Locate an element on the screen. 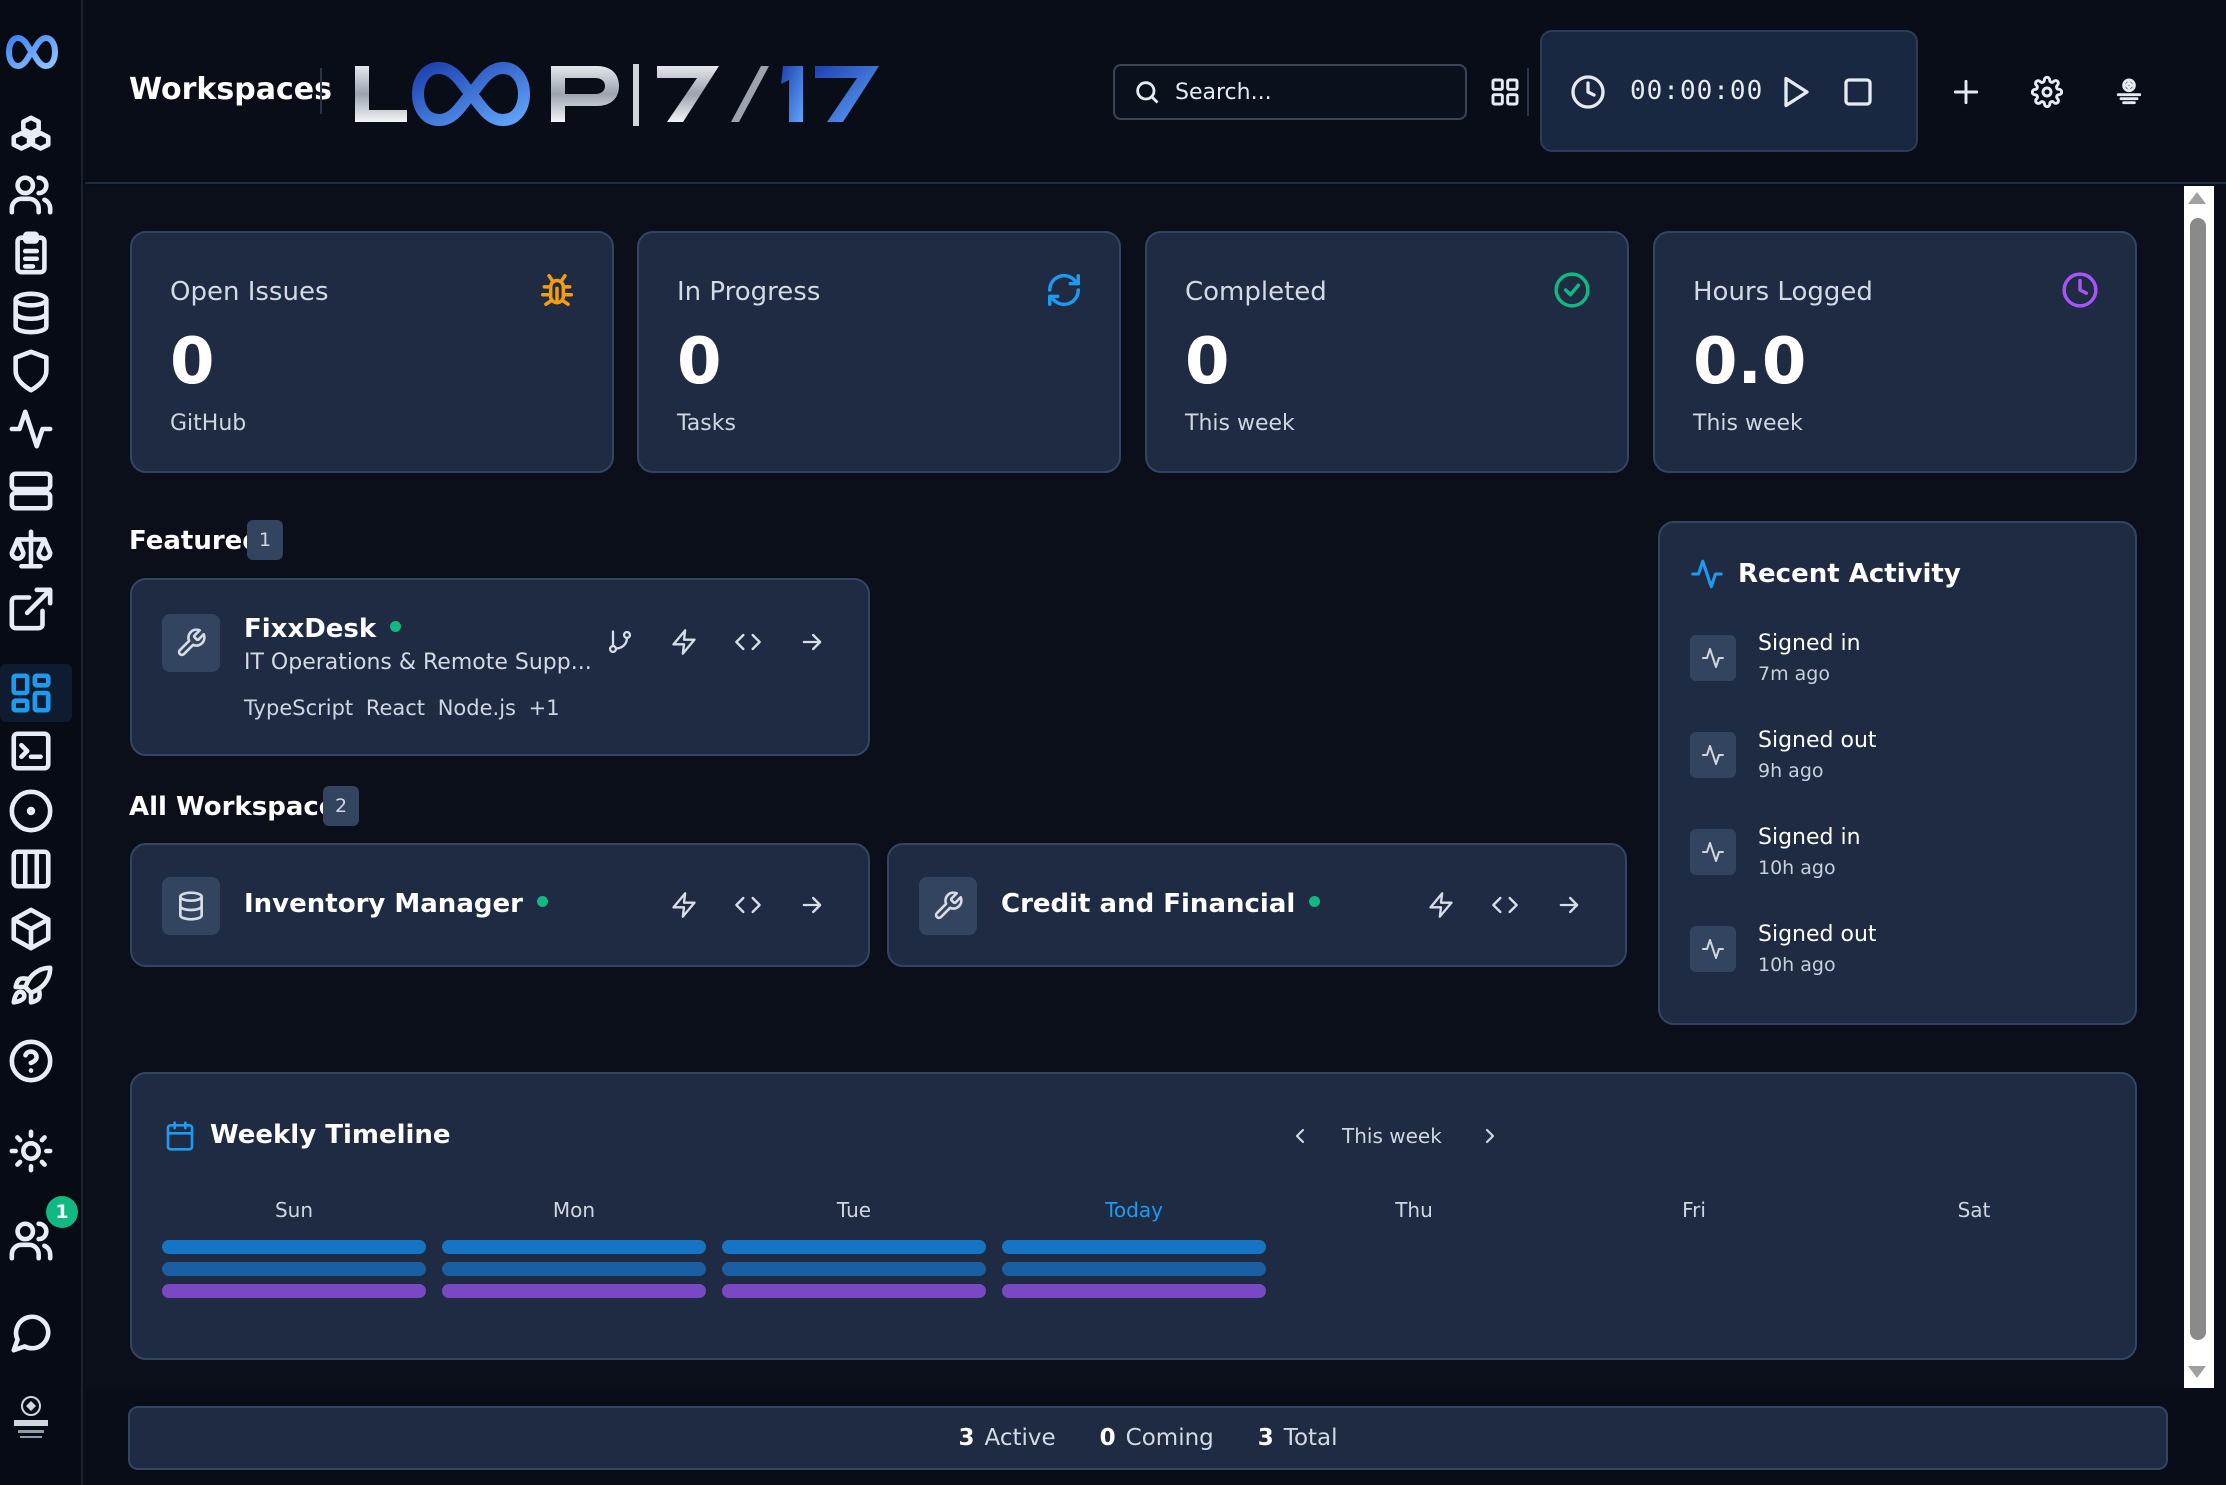  timer-play-button is located at coordinates (1795, 92).